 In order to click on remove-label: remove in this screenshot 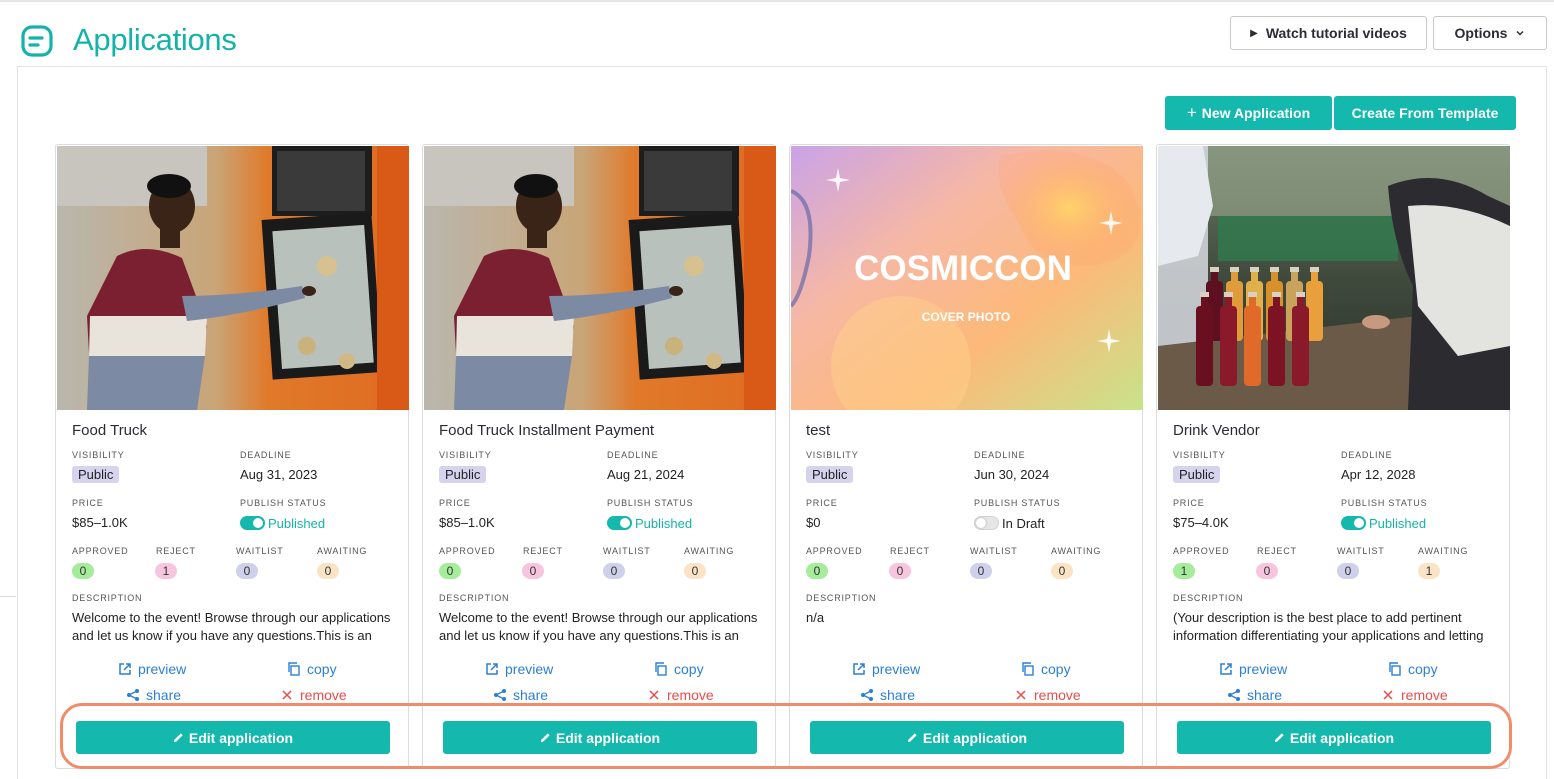, I will do `click(1424, 695)`.